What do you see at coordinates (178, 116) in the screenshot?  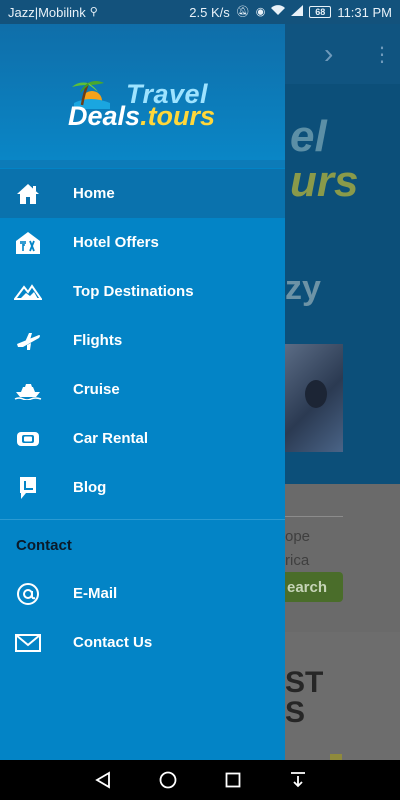 I see `logo-text-tours: .tours` at bounding box center [178, 116].